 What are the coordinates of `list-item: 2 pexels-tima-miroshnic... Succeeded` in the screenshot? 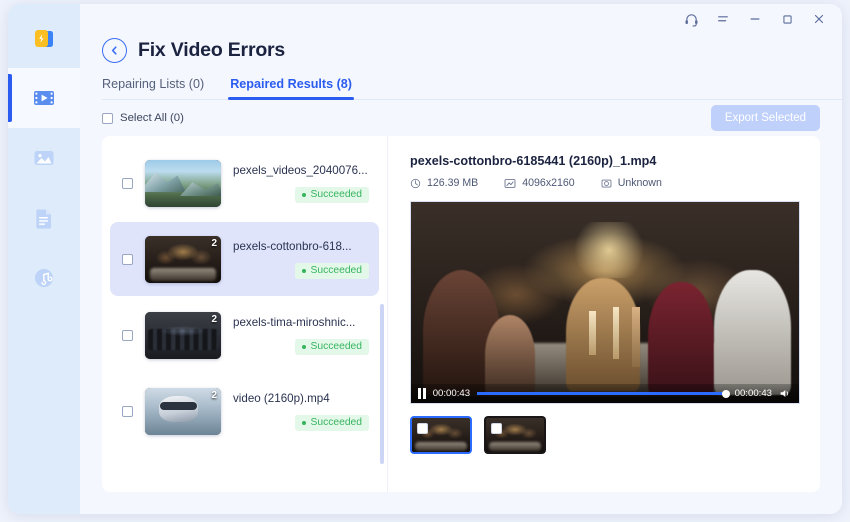 It's located at (244, 335).